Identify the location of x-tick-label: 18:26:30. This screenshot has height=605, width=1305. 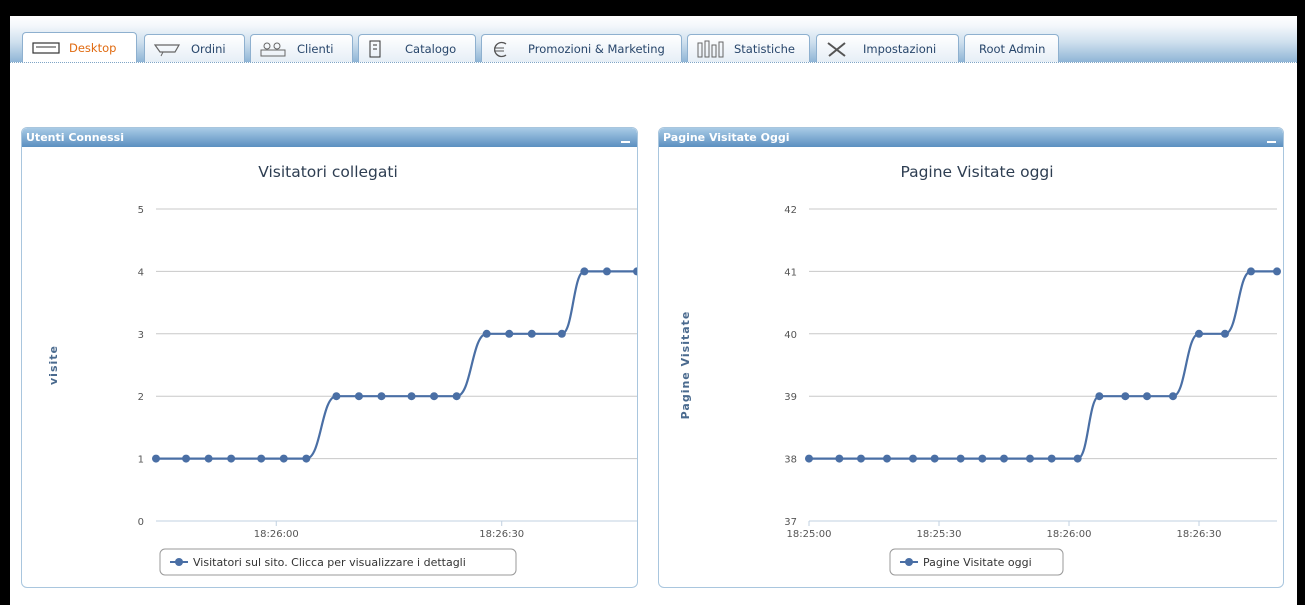
(501, 534).